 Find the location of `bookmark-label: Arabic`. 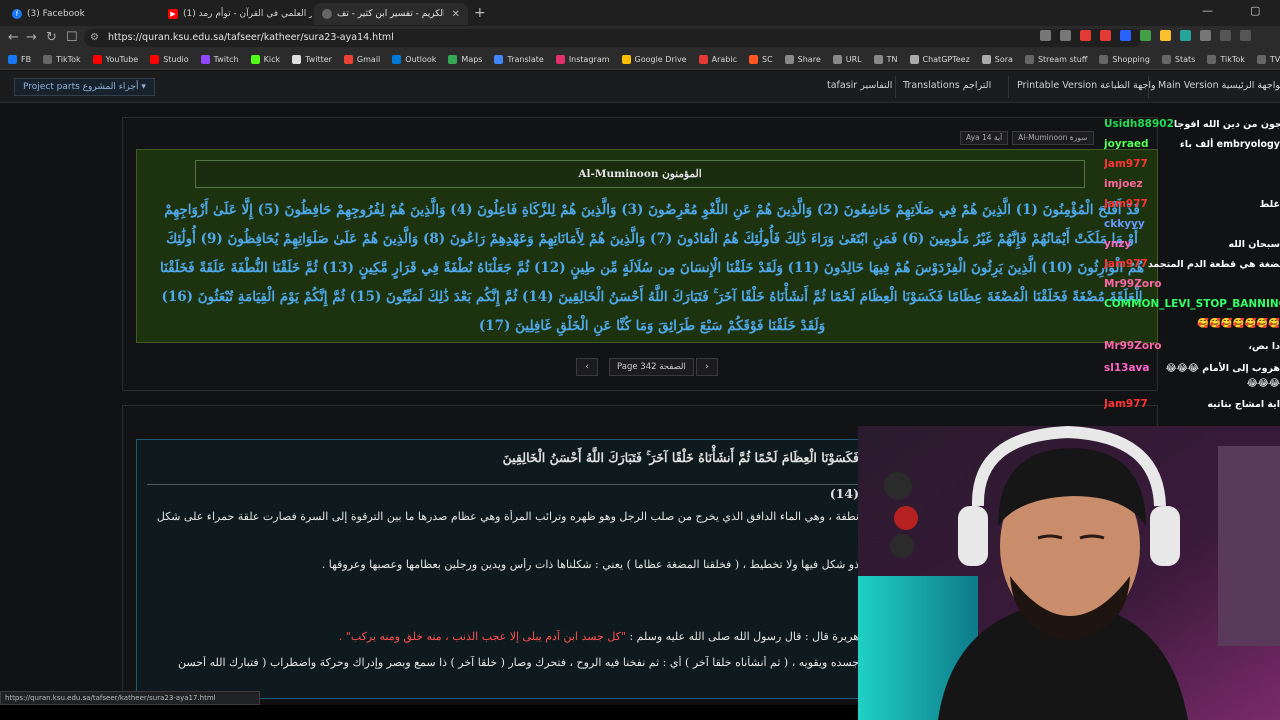

bookmark-label: Arabic is located at coordinates (724, 59).